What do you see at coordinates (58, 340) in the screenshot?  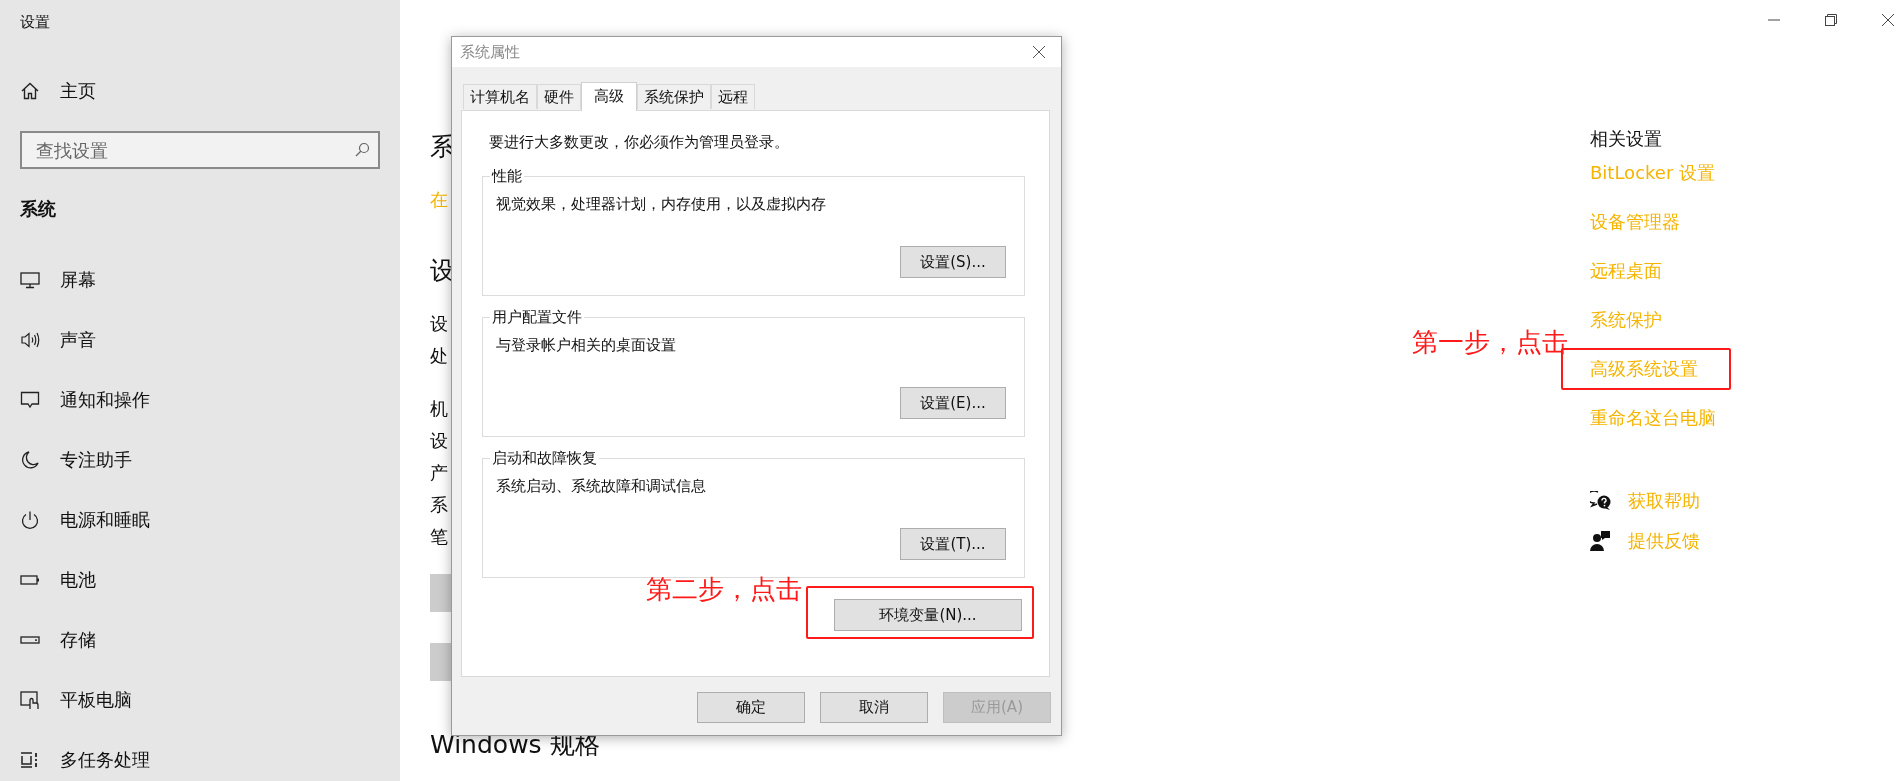 I see `nav-item: 声音` at bounding box center [58, 340].